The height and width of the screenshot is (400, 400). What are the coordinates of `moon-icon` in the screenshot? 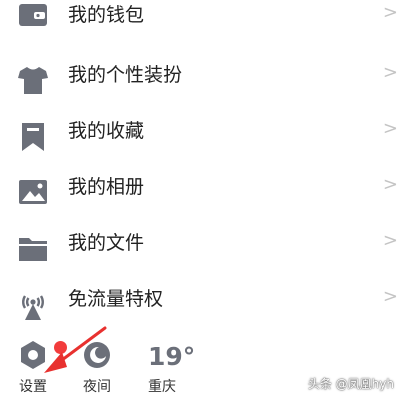 It's located at (97, 355).